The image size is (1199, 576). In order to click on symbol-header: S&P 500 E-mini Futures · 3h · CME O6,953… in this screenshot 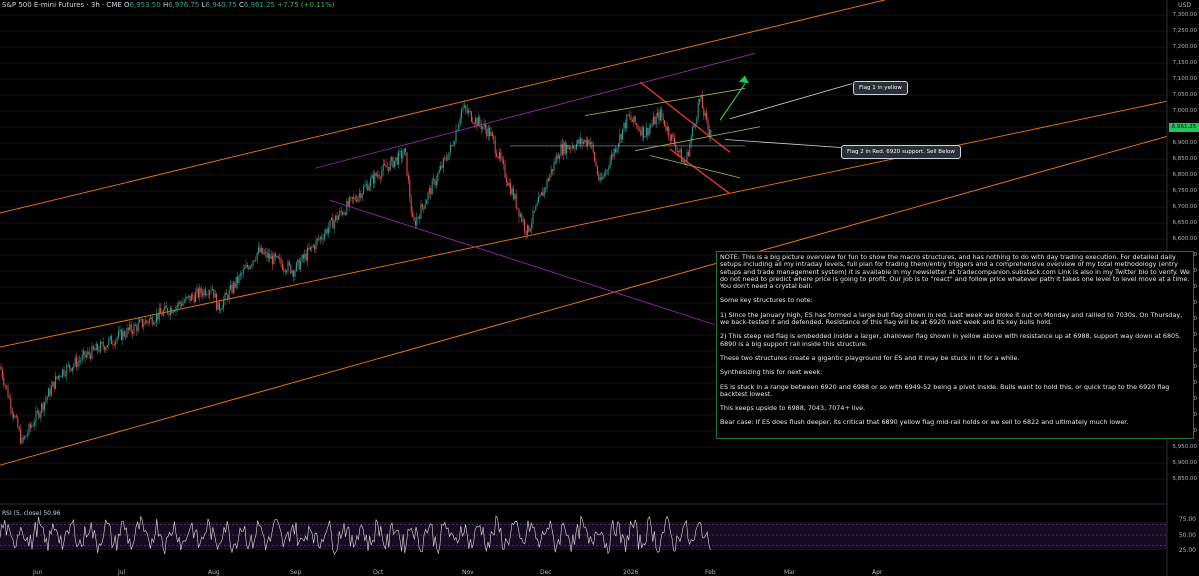, I will do `click(168, 5)`.